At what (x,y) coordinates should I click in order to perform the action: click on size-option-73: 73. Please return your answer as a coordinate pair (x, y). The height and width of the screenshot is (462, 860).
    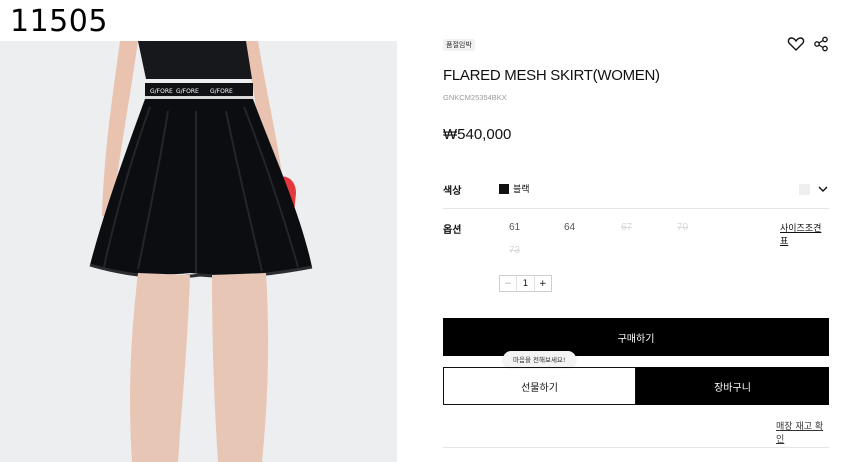
    Looking at the image, I should click on (514, 250).